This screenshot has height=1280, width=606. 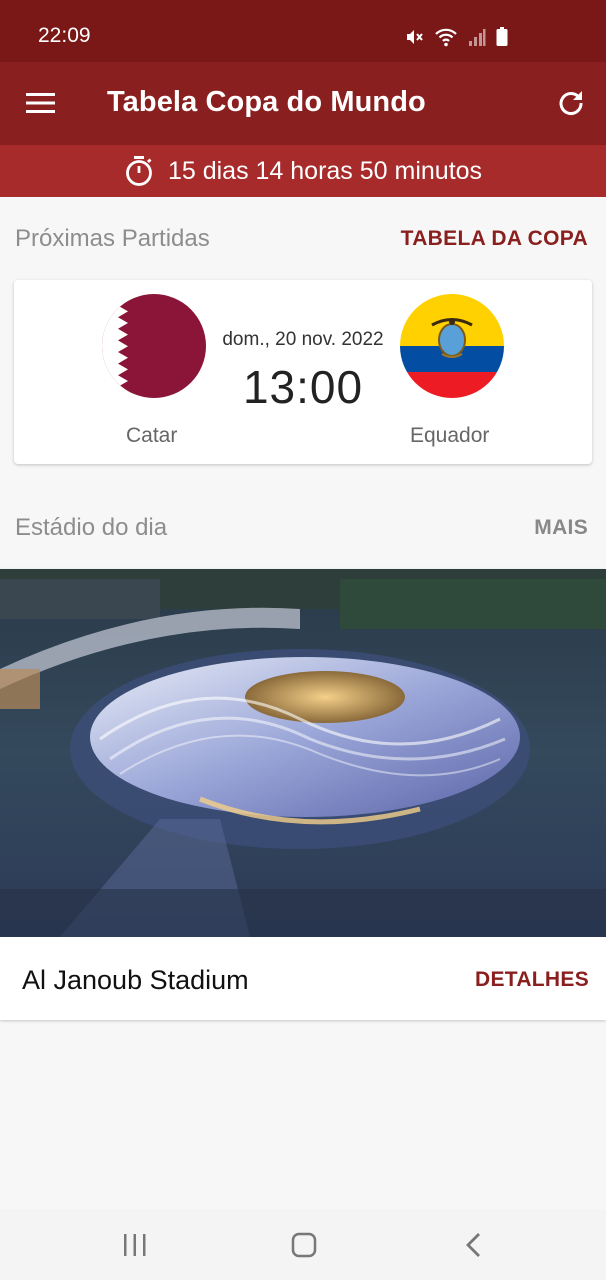 What do you see at coordinates (301, 528) in the screenshot?
I see `stadium-of-day-header: Estádio do dia MAIS` at bounding box center [301, 528].